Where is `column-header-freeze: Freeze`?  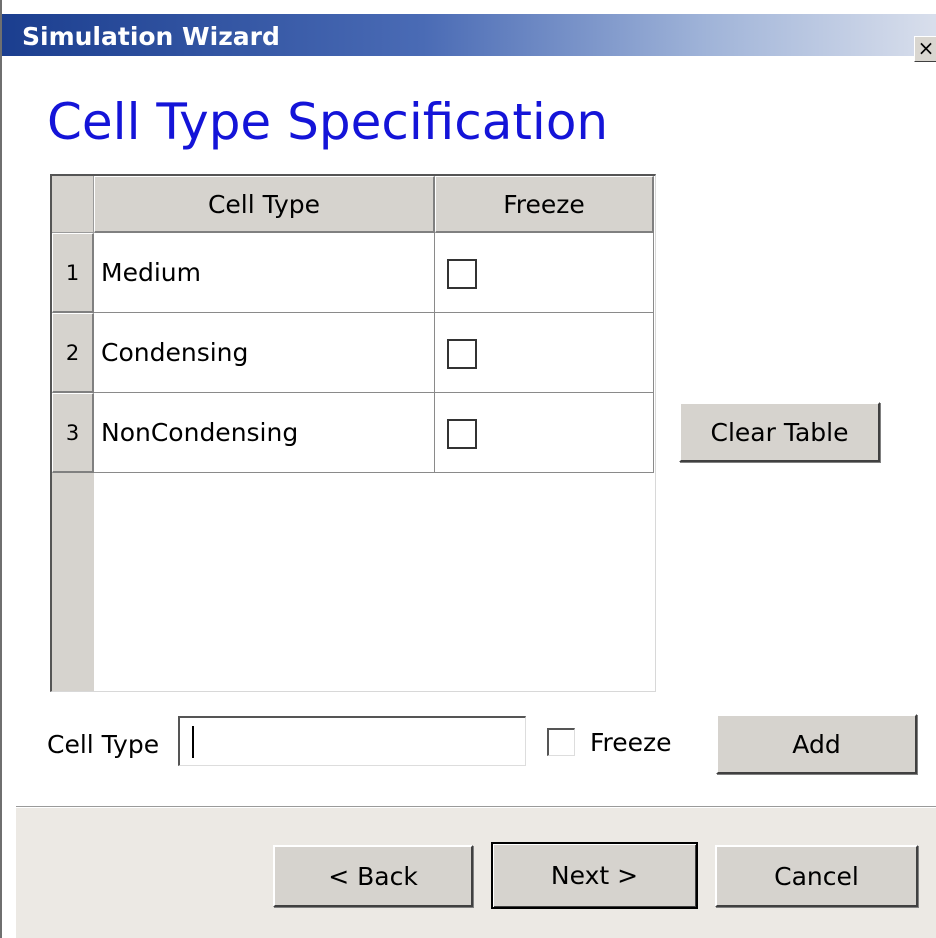 column-header-freeze: Freeze is located at coordinates (544, 204).